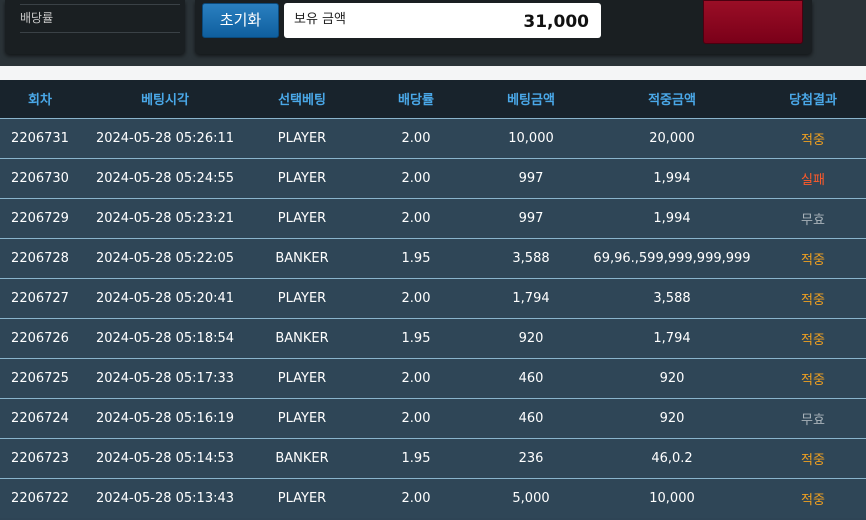  Describe the element at coordinates (40, 418) in the screenshot. I see `round-cell: 2206724` at that location.